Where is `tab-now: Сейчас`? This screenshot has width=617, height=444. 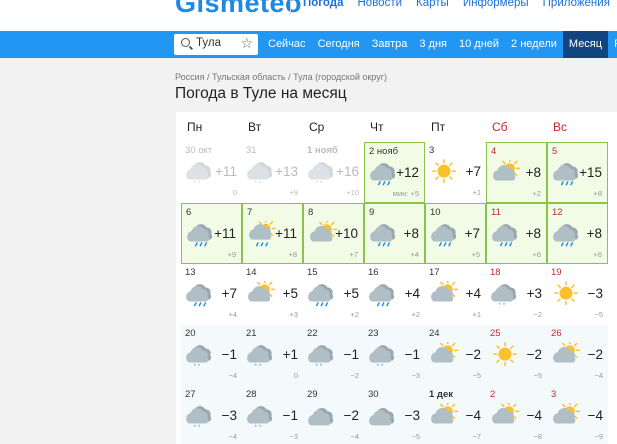
tab-now: Сейчас is located at coordinates (287, 44).